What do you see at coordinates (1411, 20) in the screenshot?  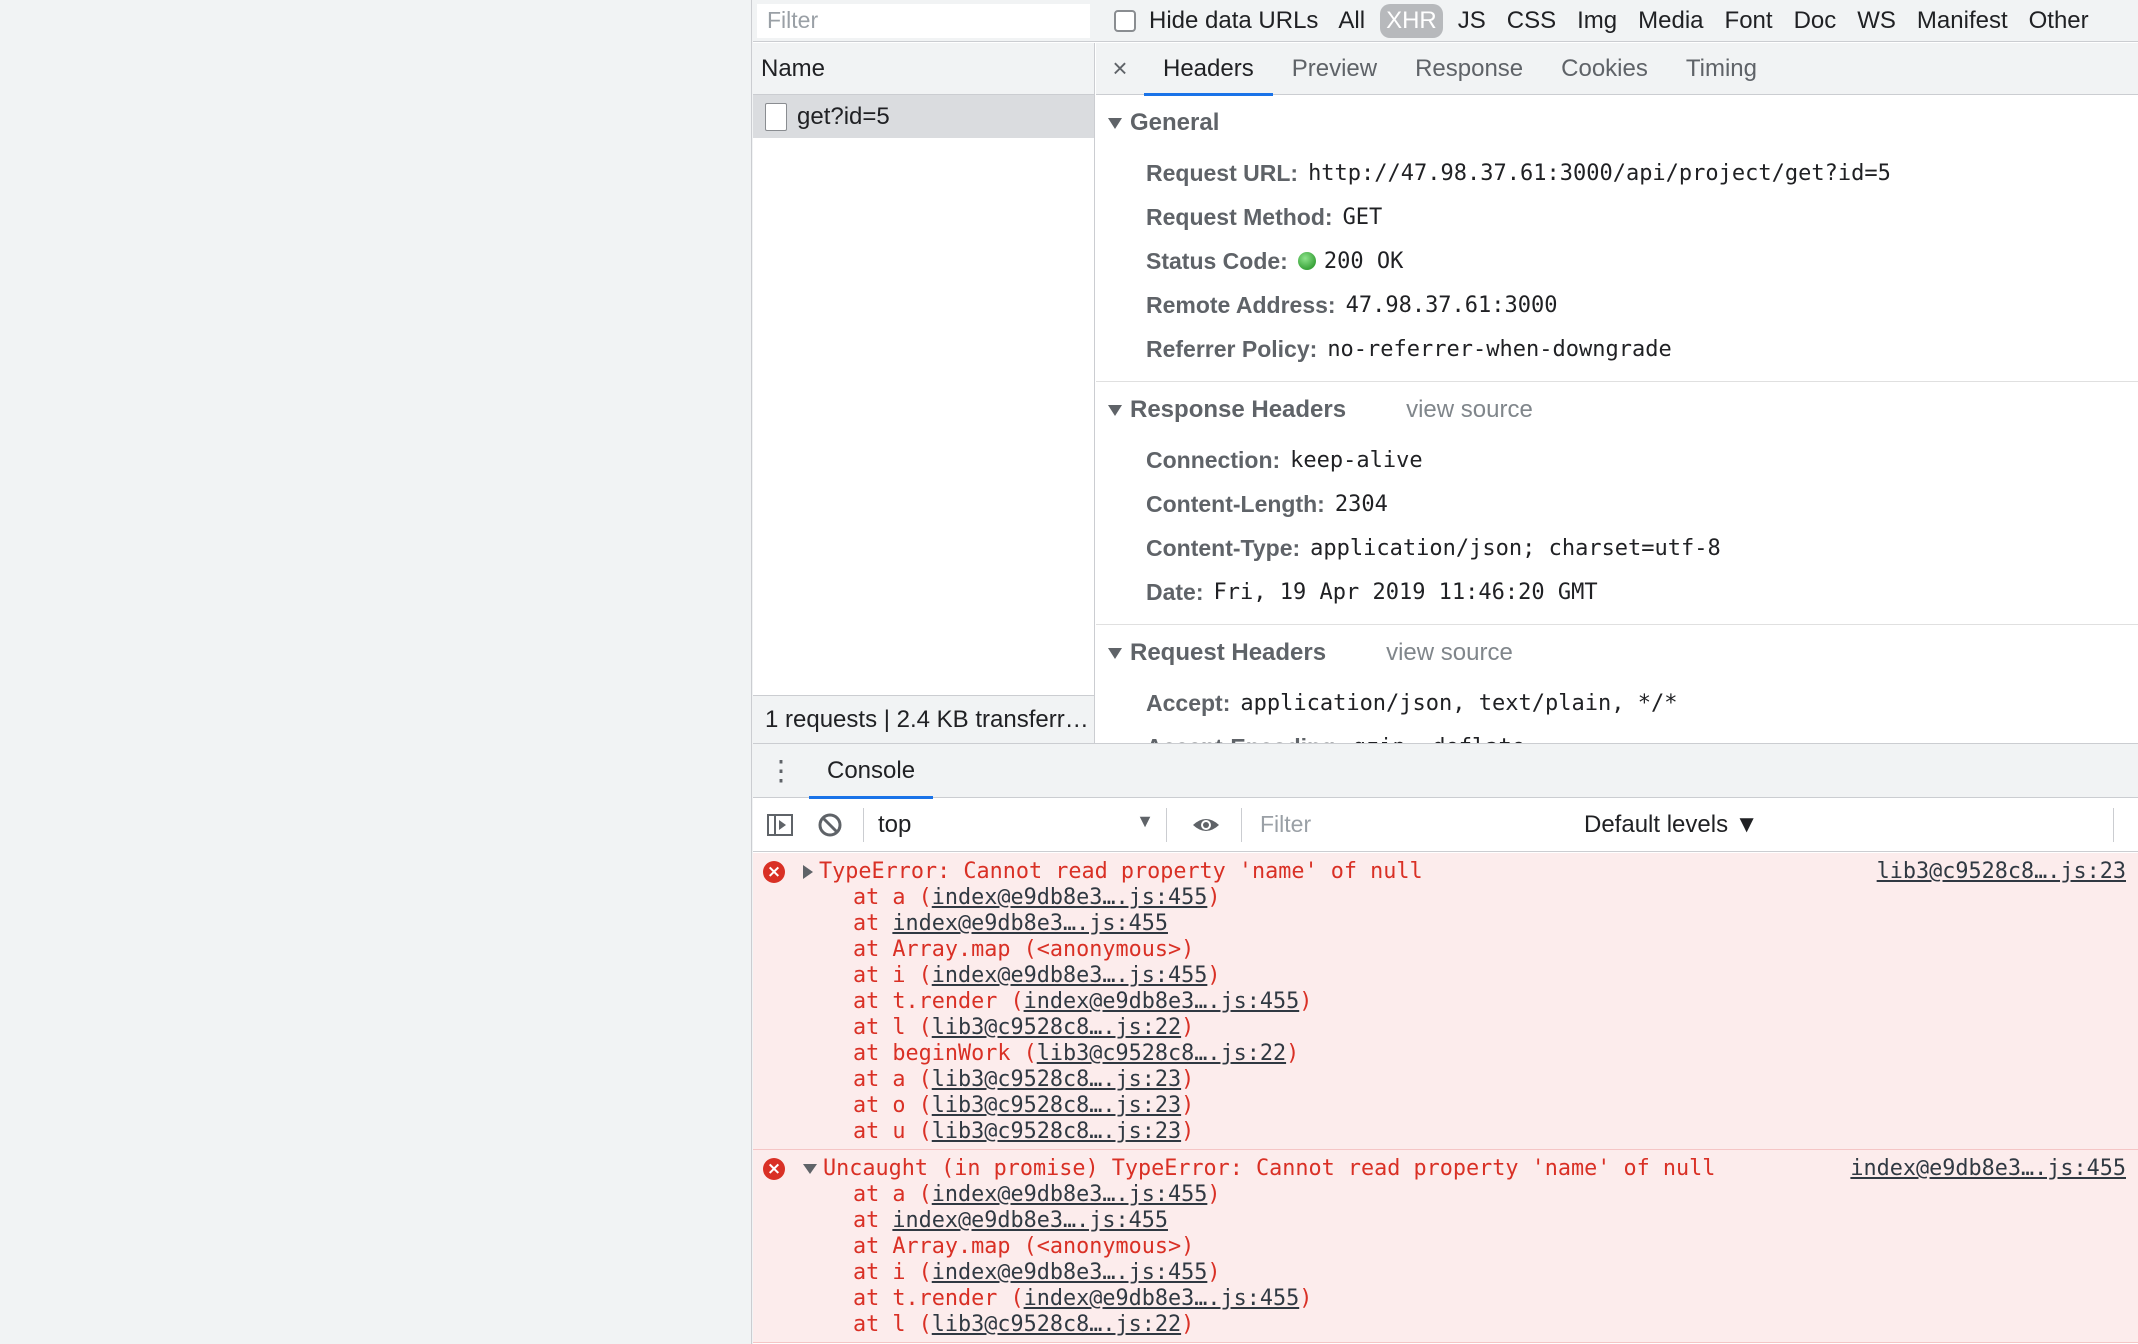 I see `filter-type-xhr: XHR` at bounding box center [1411, 20].